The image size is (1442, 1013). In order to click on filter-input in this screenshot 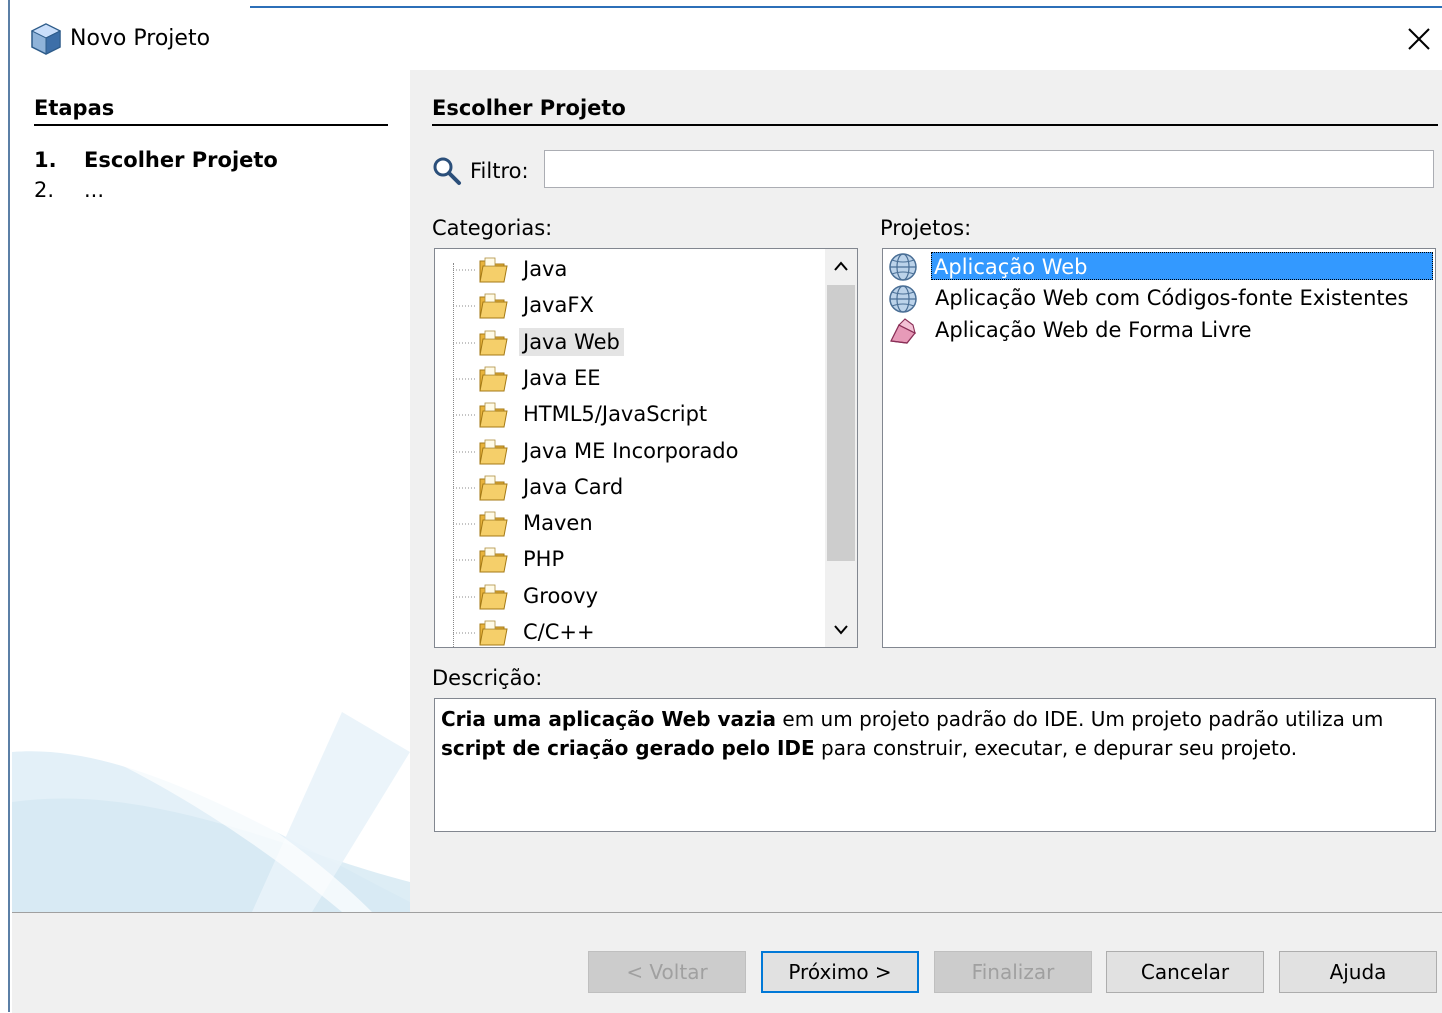, I will do `click(989, 169)`.